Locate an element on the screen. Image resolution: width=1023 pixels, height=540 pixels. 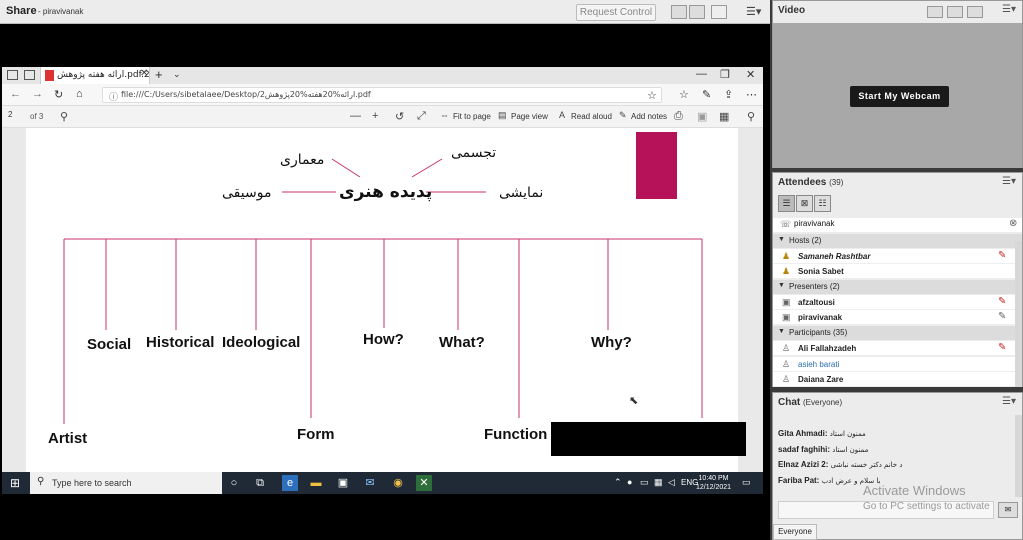
set-aside-tabs-icon is located at coordinates (29, 75).